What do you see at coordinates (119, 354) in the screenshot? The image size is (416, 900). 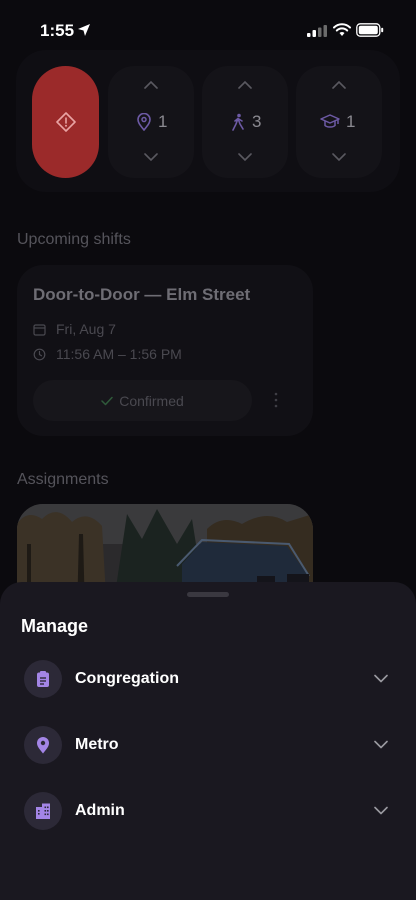 I see `shift-time: 11:56 AM – 1:56 PM` at bounding box center [119, 354].